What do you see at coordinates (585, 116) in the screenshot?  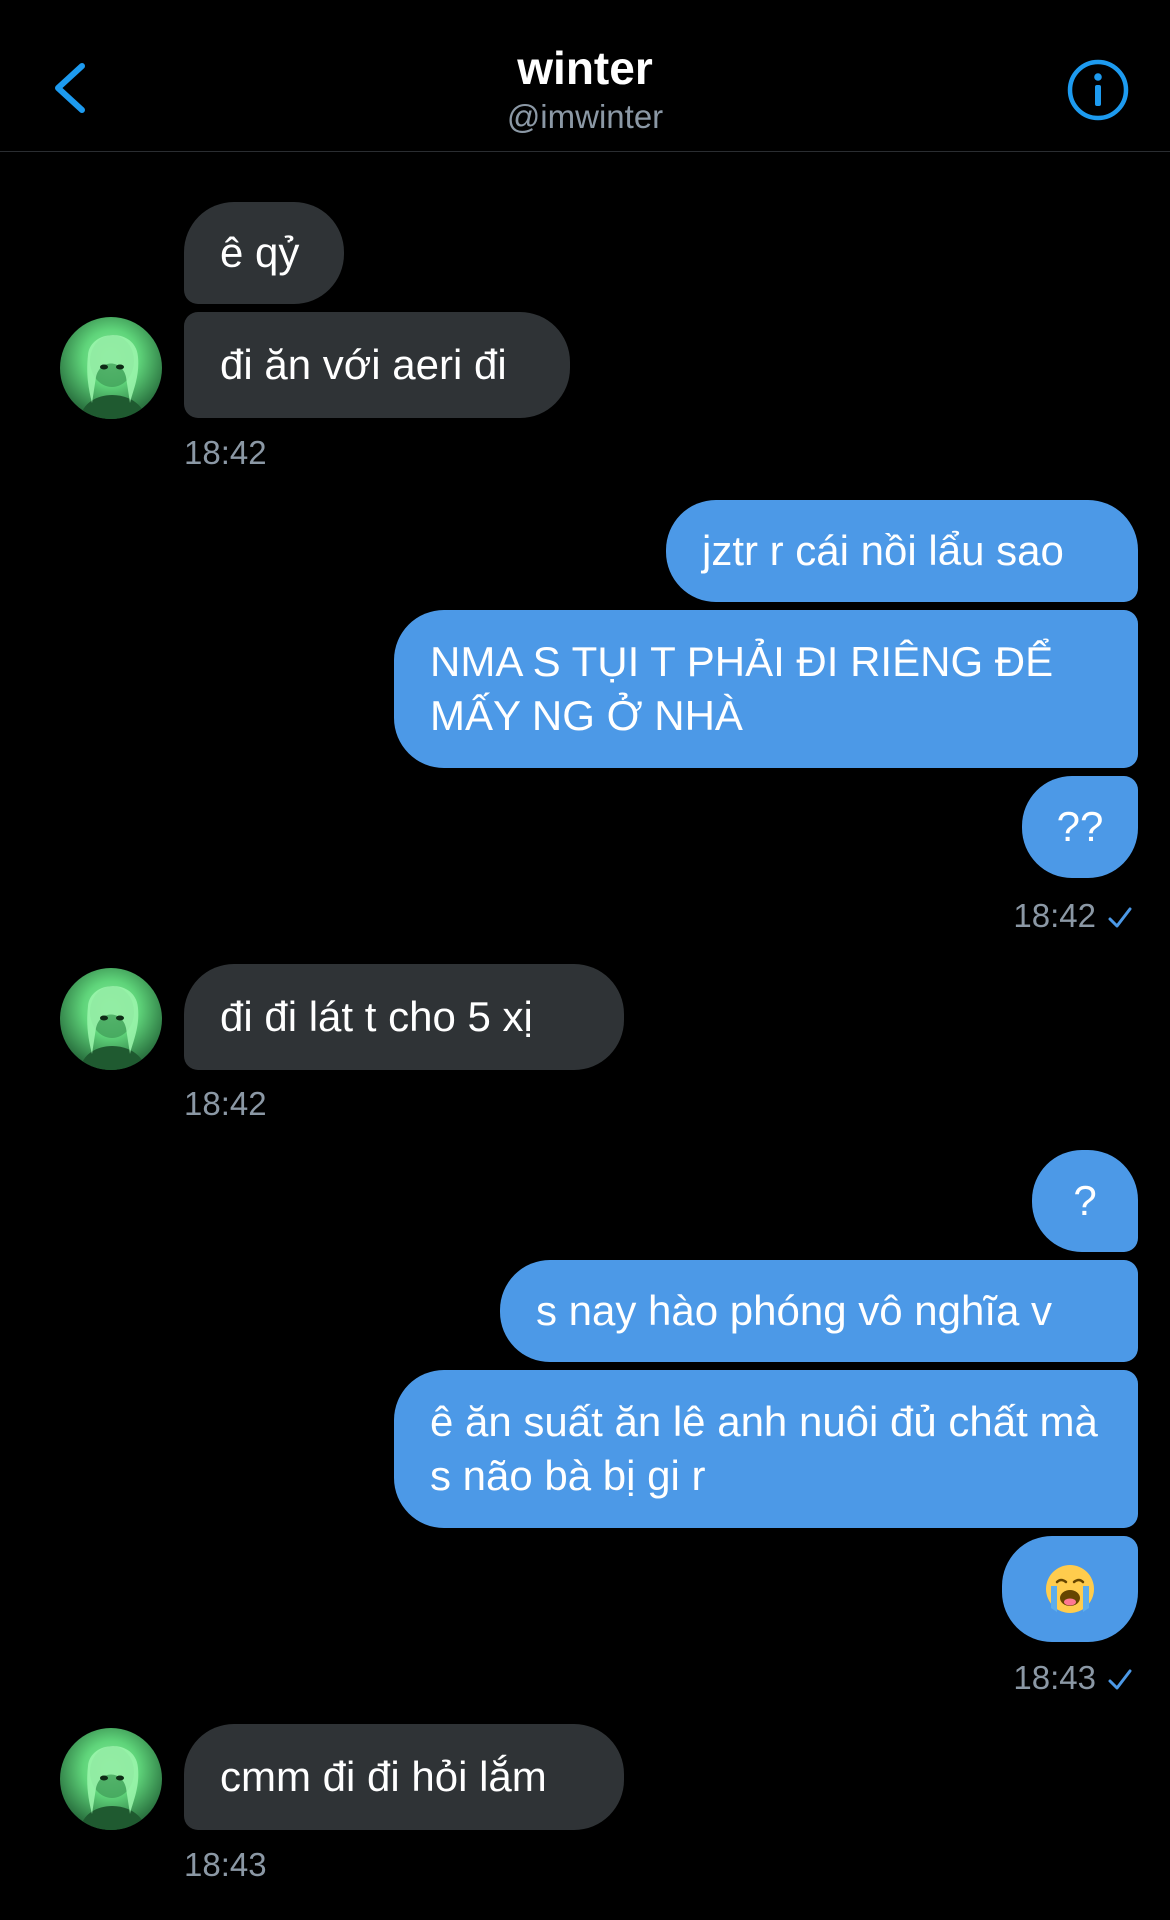 I see `conversation-handle: @imwinter` at bounding box center [585, 116].